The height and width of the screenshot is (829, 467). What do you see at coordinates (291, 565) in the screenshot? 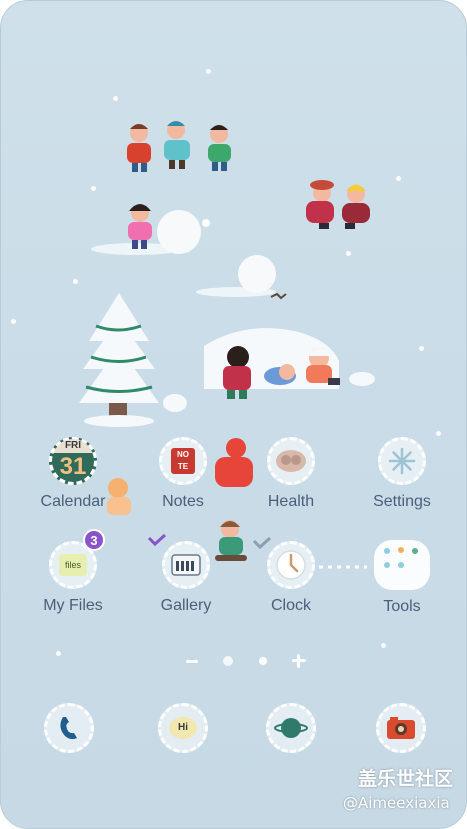
I see `clock-icon` at bounding box center [291, 565].